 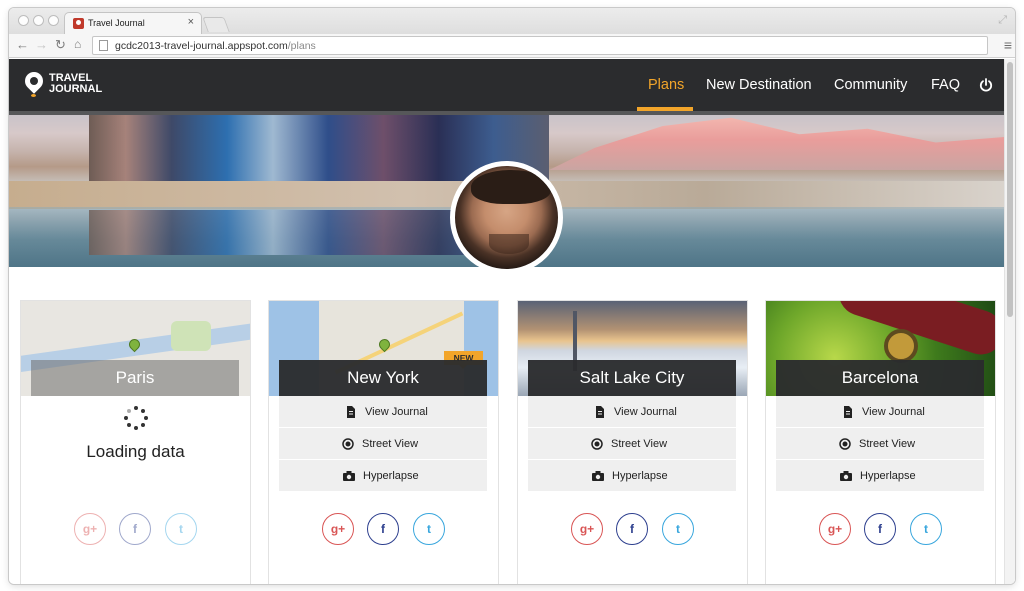 What do you see at coordinates (135, 378) in the screenshot?
I see `city-title: Paris` at bounding box center [135, 378].